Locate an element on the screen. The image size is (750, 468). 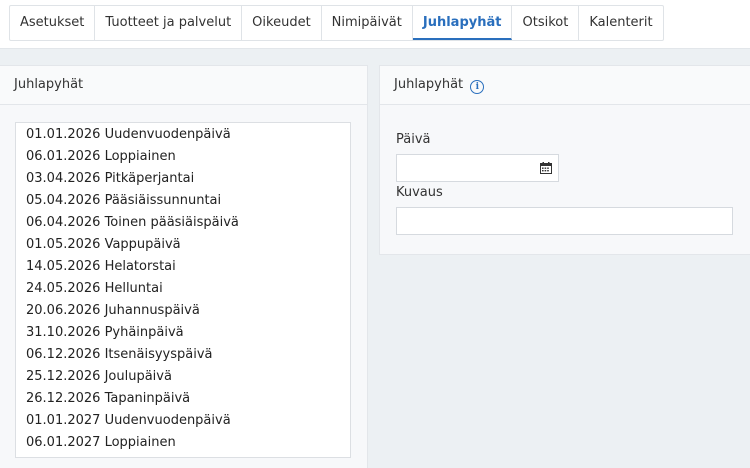
list-item: 24.05.2026 Helluntai is located at coordinates (183, 289).